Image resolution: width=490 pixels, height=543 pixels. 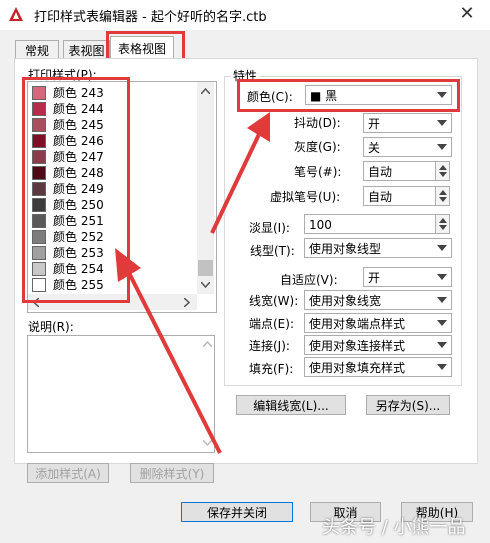 I want to click on save-and-close-button: 保存并关闭, so click(x=237, y=512).